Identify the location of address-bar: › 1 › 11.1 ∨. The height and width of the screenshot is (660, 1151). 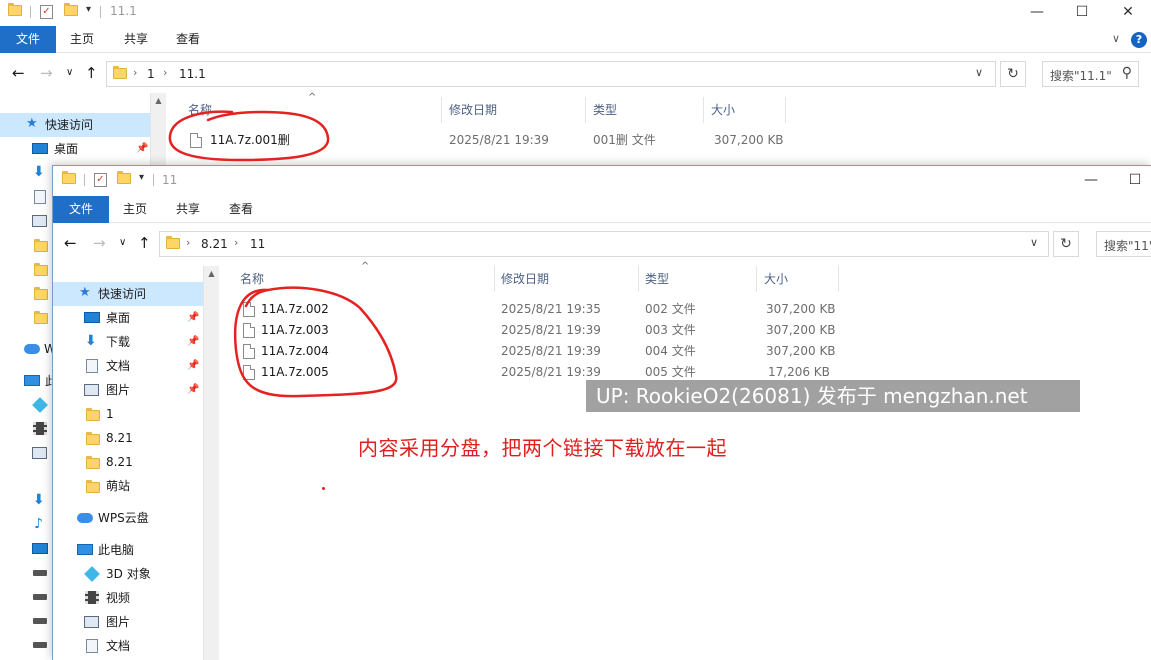
(551, 74).